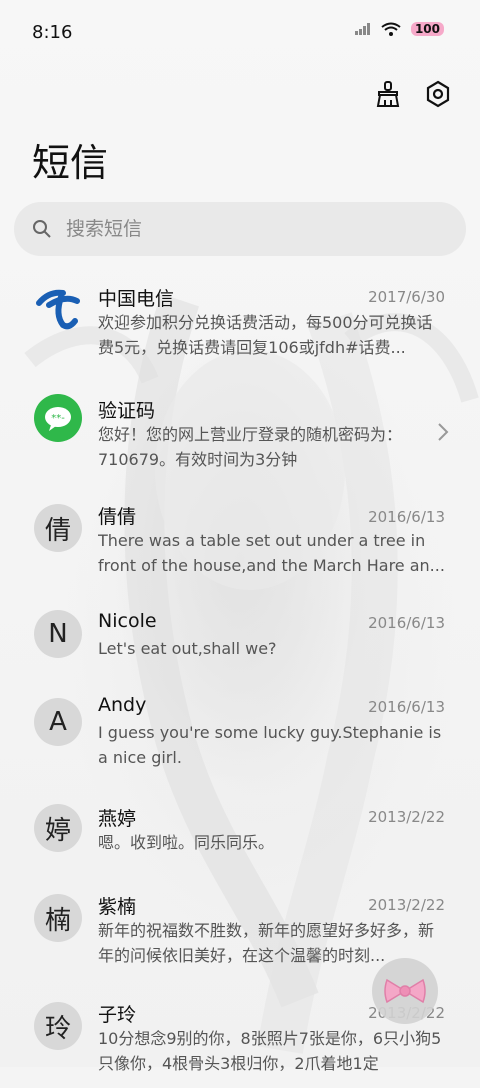 This screenshot has height=1088, width=480. I want to click on contact-name: 倩倩, so click(117, 517).